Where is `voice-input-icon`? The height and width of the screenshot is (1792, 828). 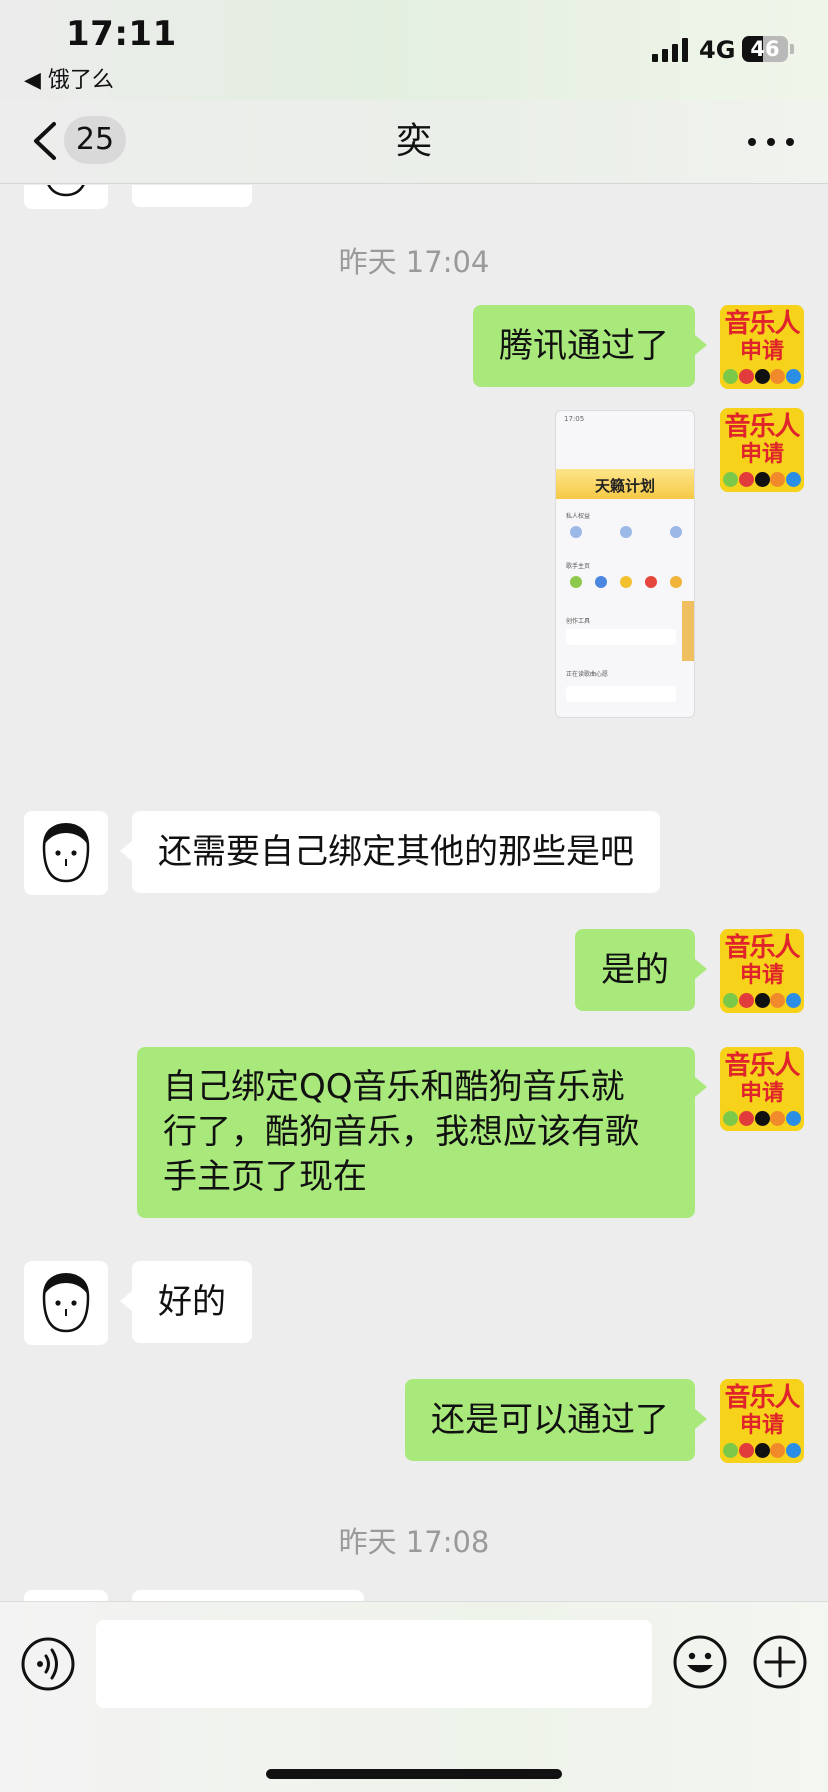
voice-input-icon is located at coordinates (48, 1664).